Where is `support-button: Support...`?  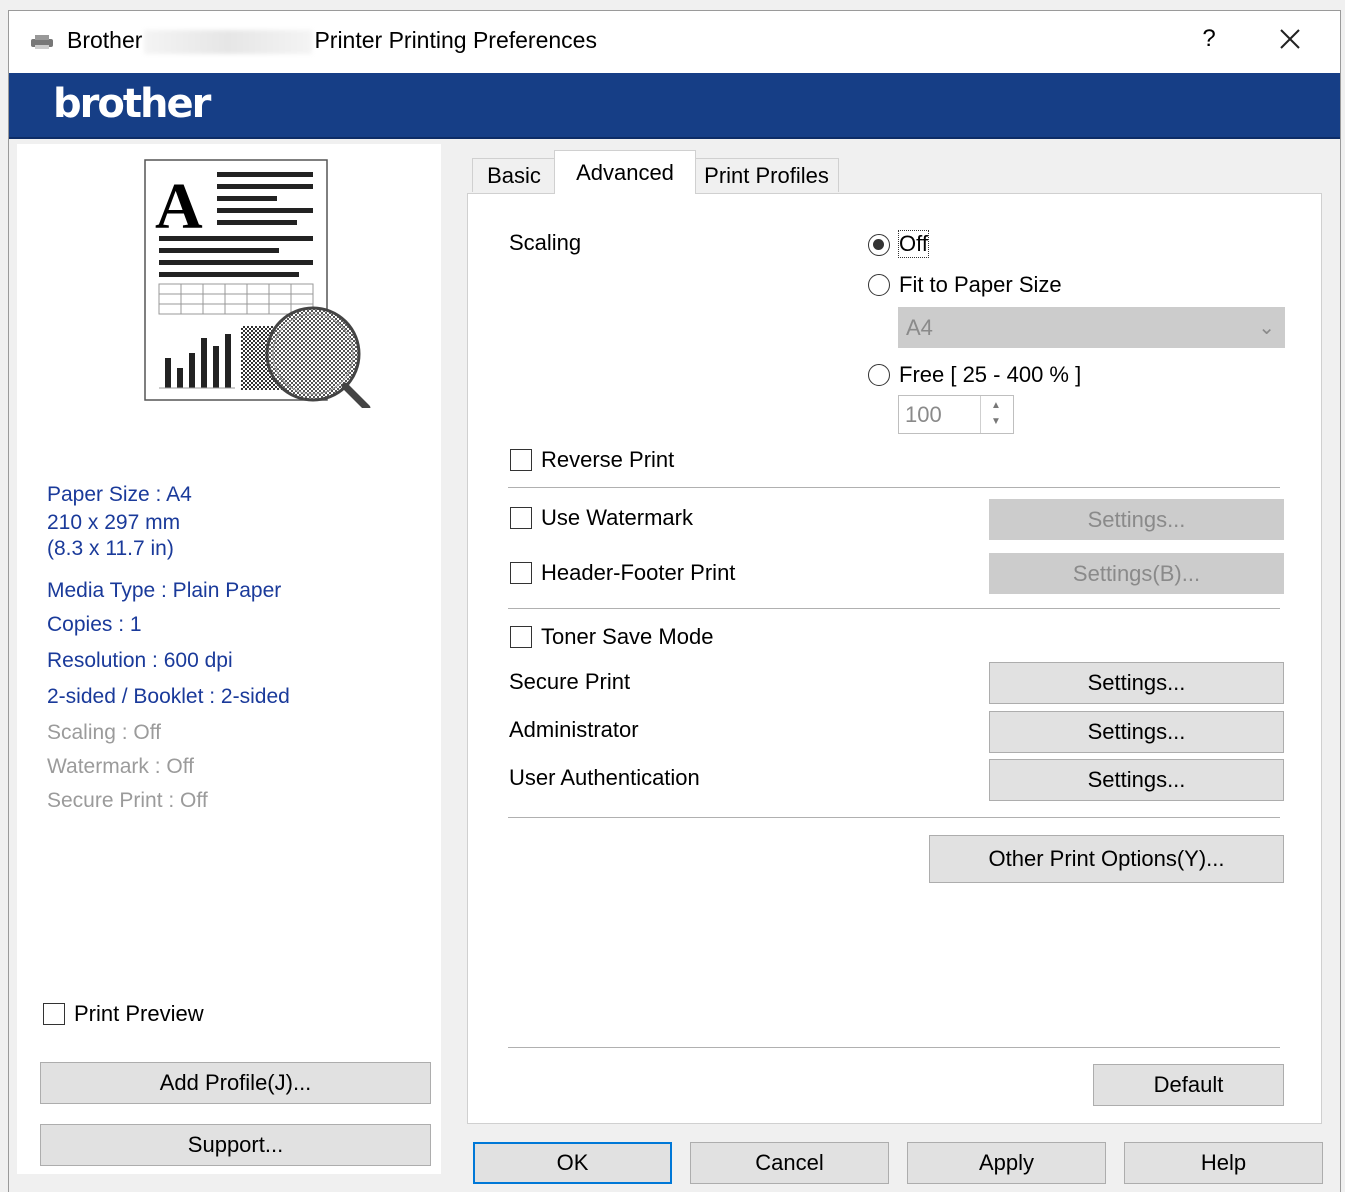
support-button: Support... is located at coordinates (235, 1145).